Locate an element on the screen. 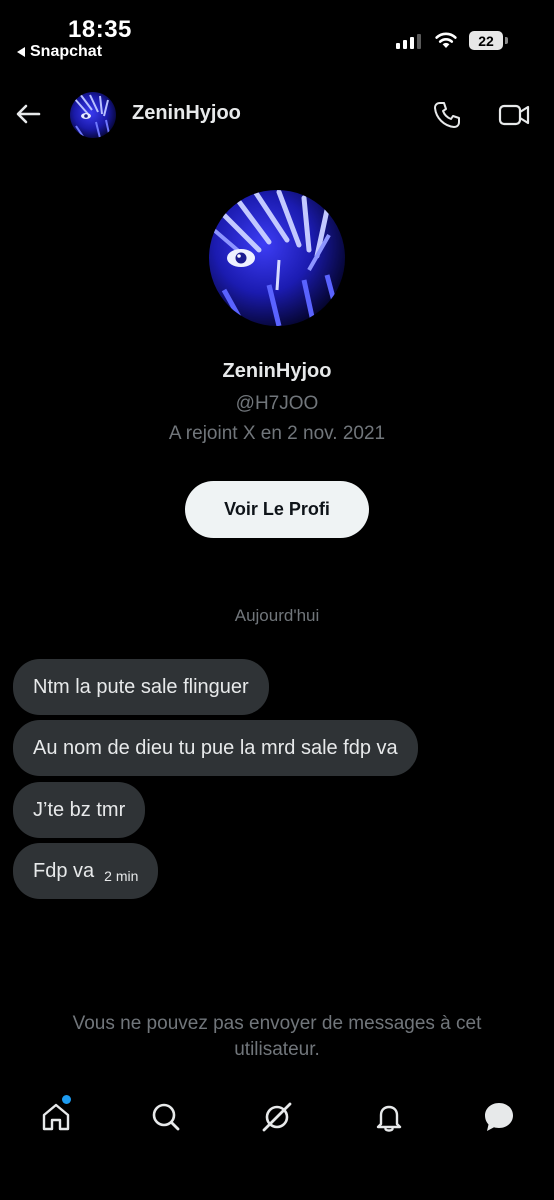  profile-avatar is located at coordinates (277, 258).